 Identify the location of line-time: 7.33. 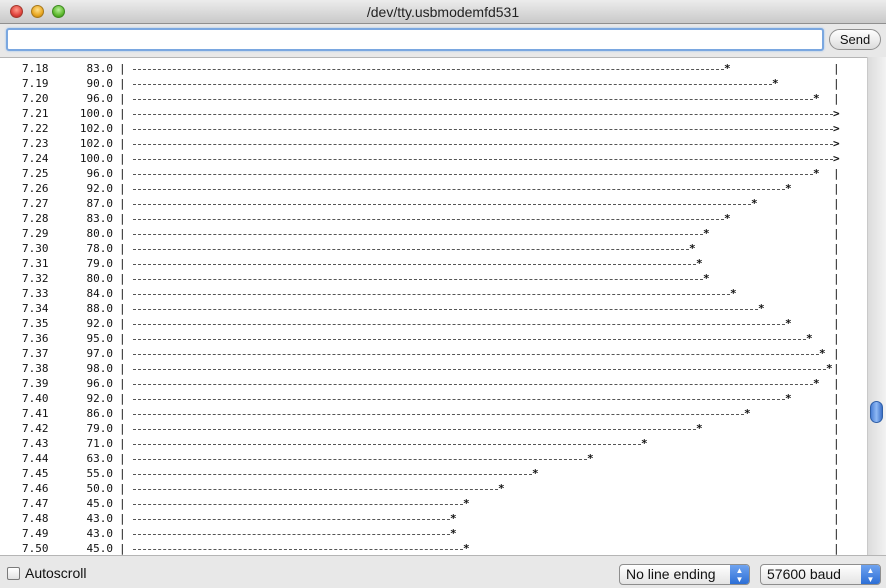
(35, 293).